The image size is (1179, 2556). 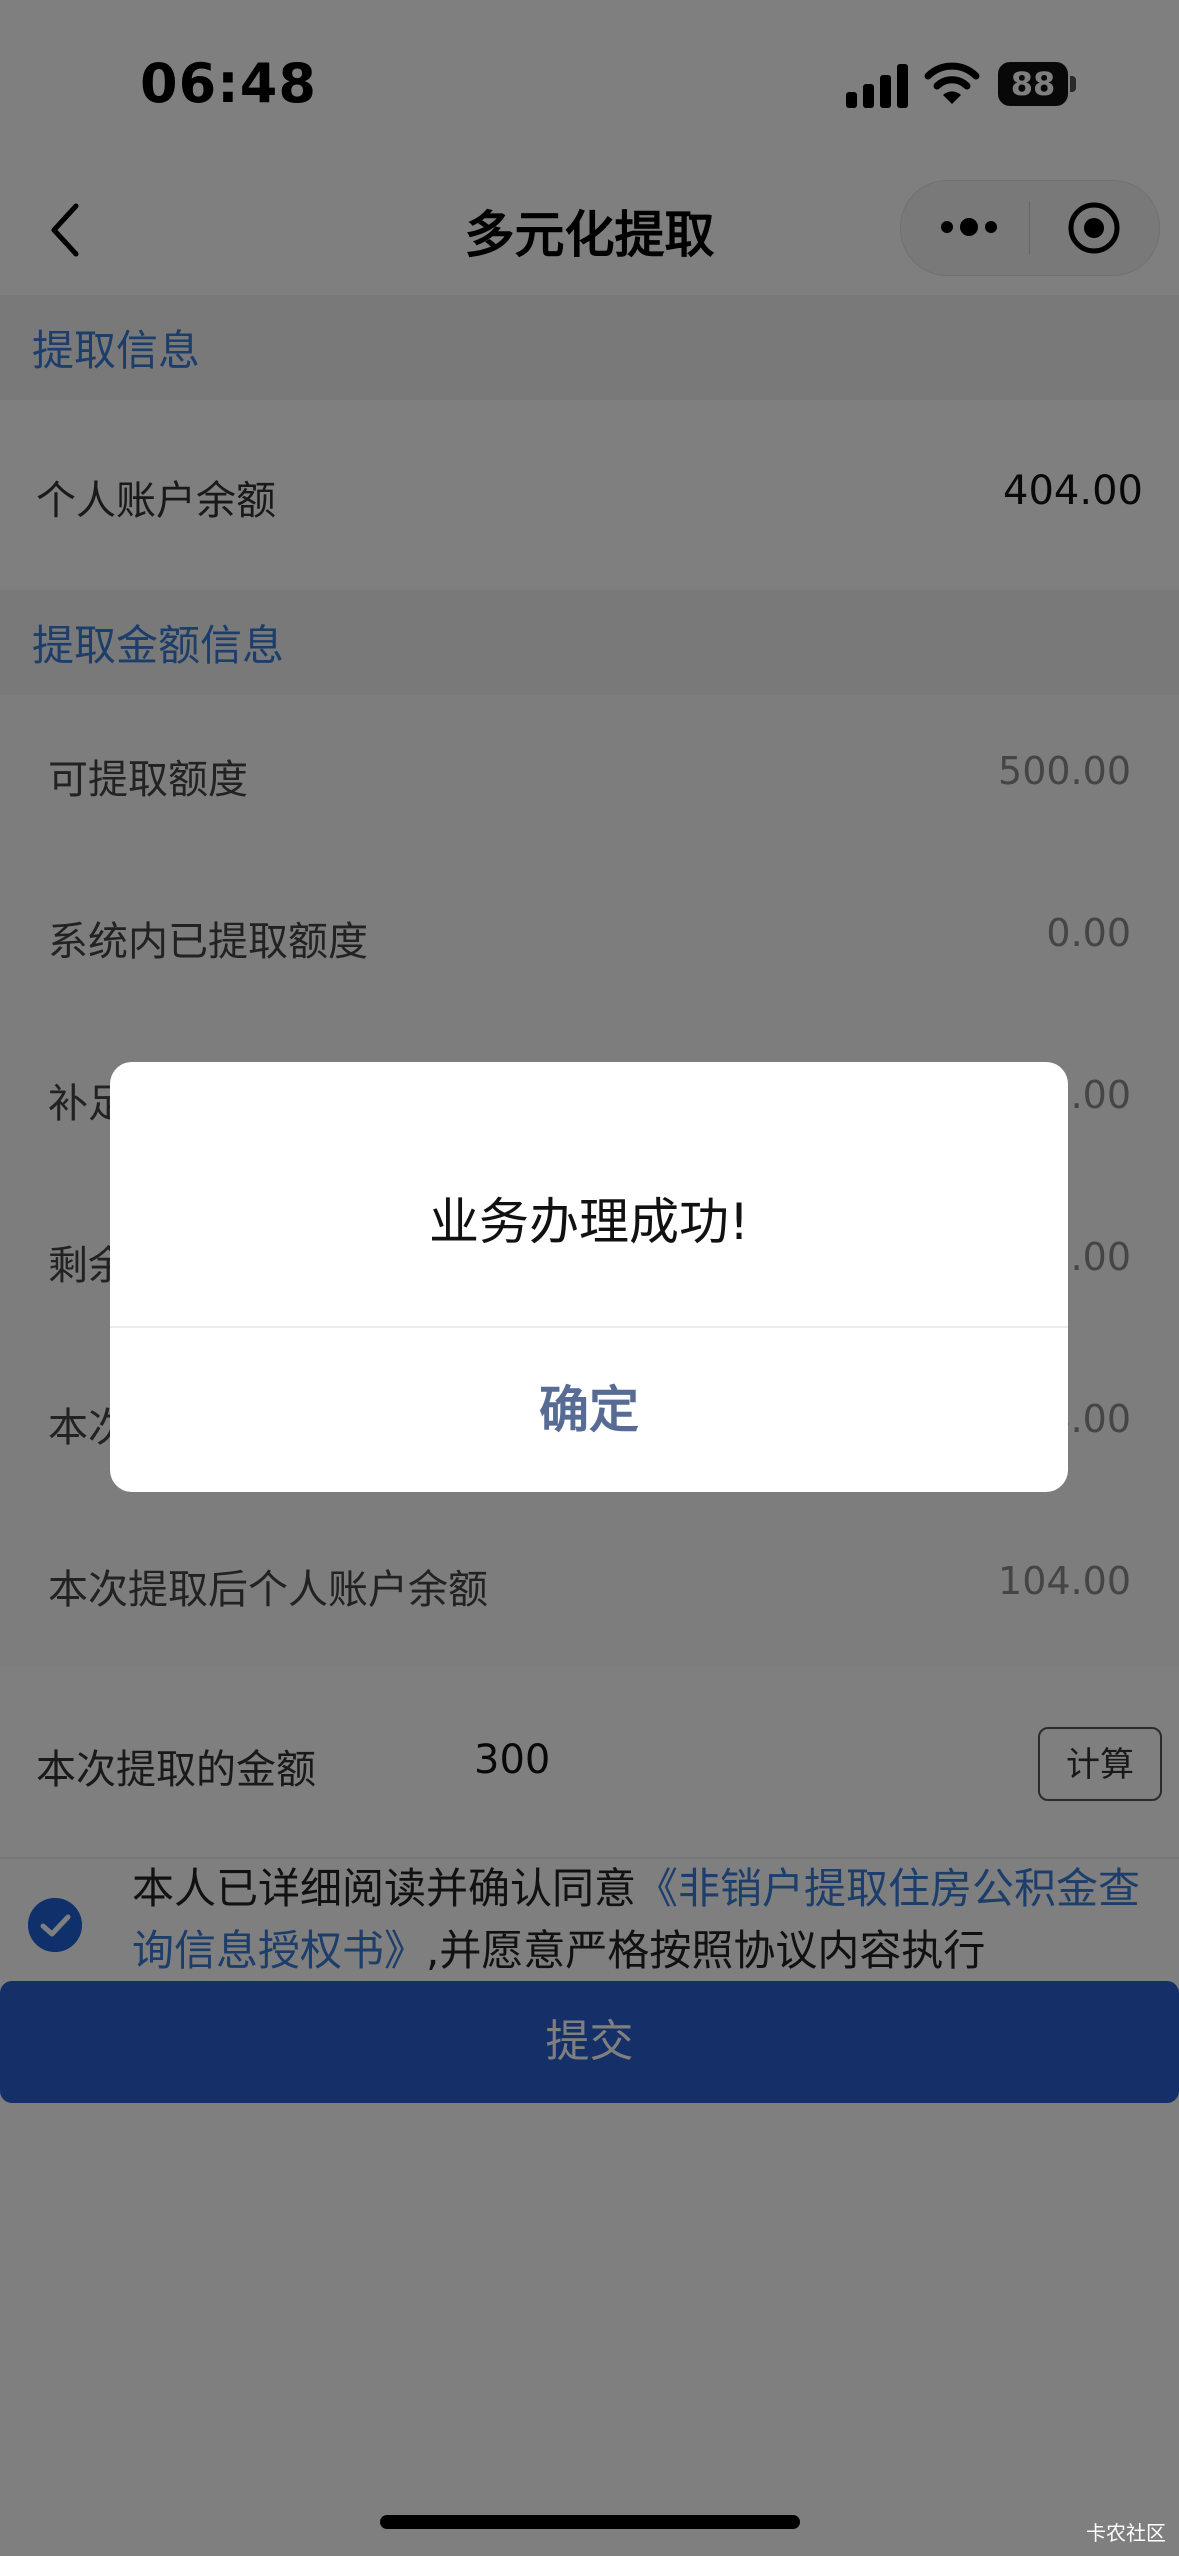 What do you see at coordinates (589, 1222) in the screenshot?
I see `dialog-message: 业务办理成功!` at bounding box center [589, 1222].